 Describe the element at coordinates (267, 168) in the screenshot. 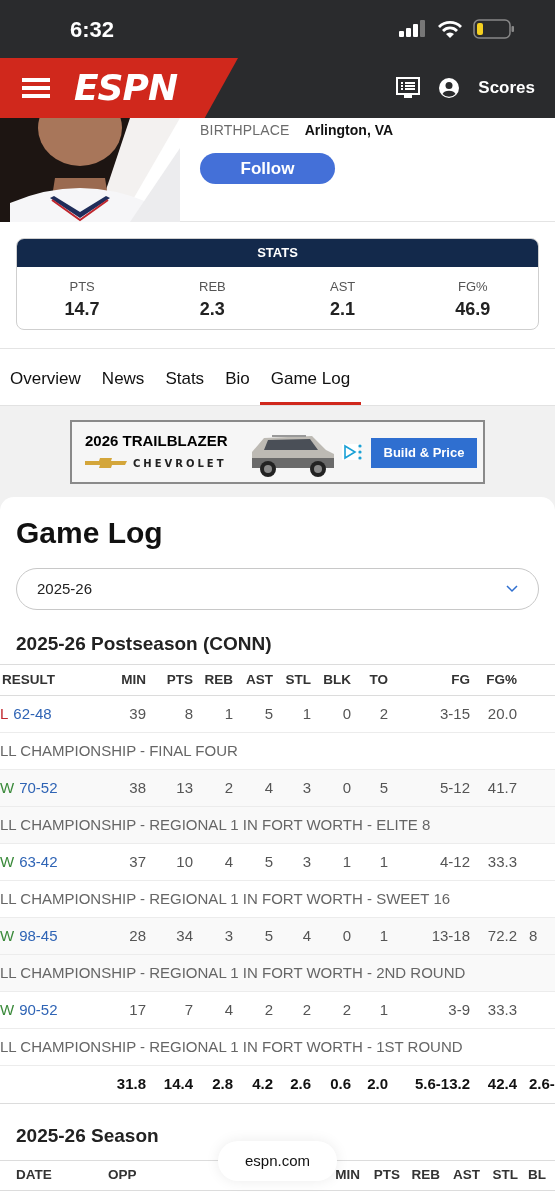

I see `follow-button: Follow` at that location.